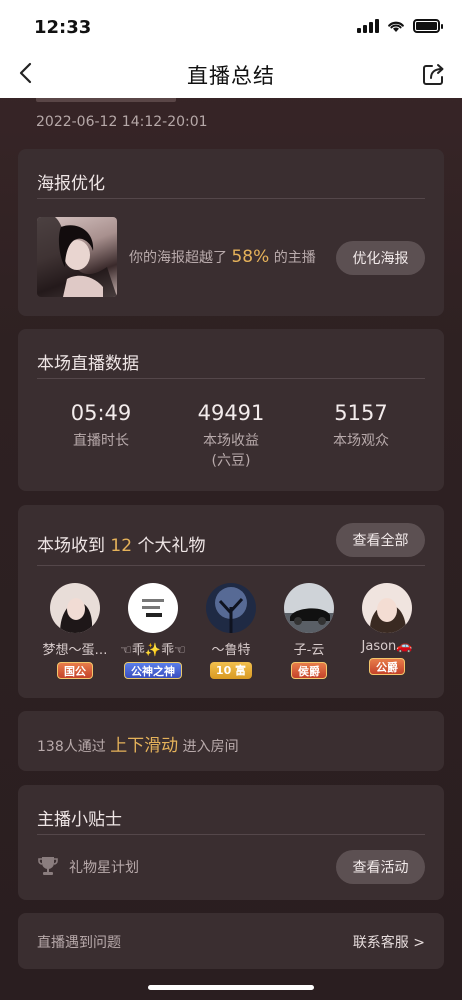 The width and height of the screenshot is (462, 1000). I want to click on poster-percent: 58%, so click(250, 257).